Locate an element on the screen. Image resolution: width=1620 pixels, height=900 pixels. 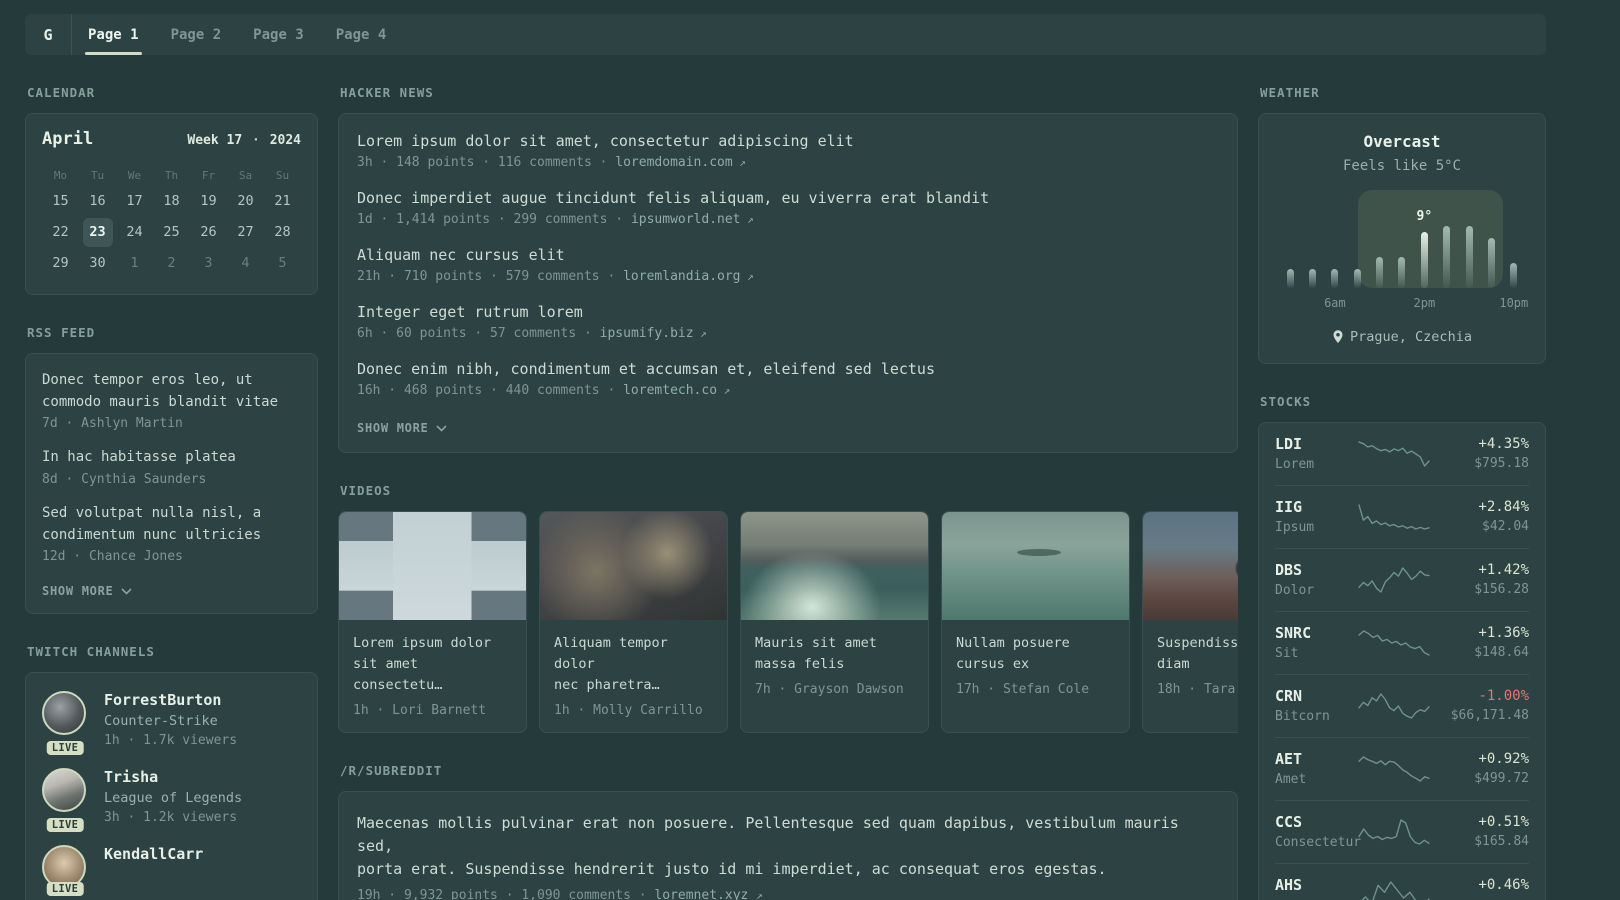
twitch-channel-name: KendallCarr is located at coordinates (153, 854).